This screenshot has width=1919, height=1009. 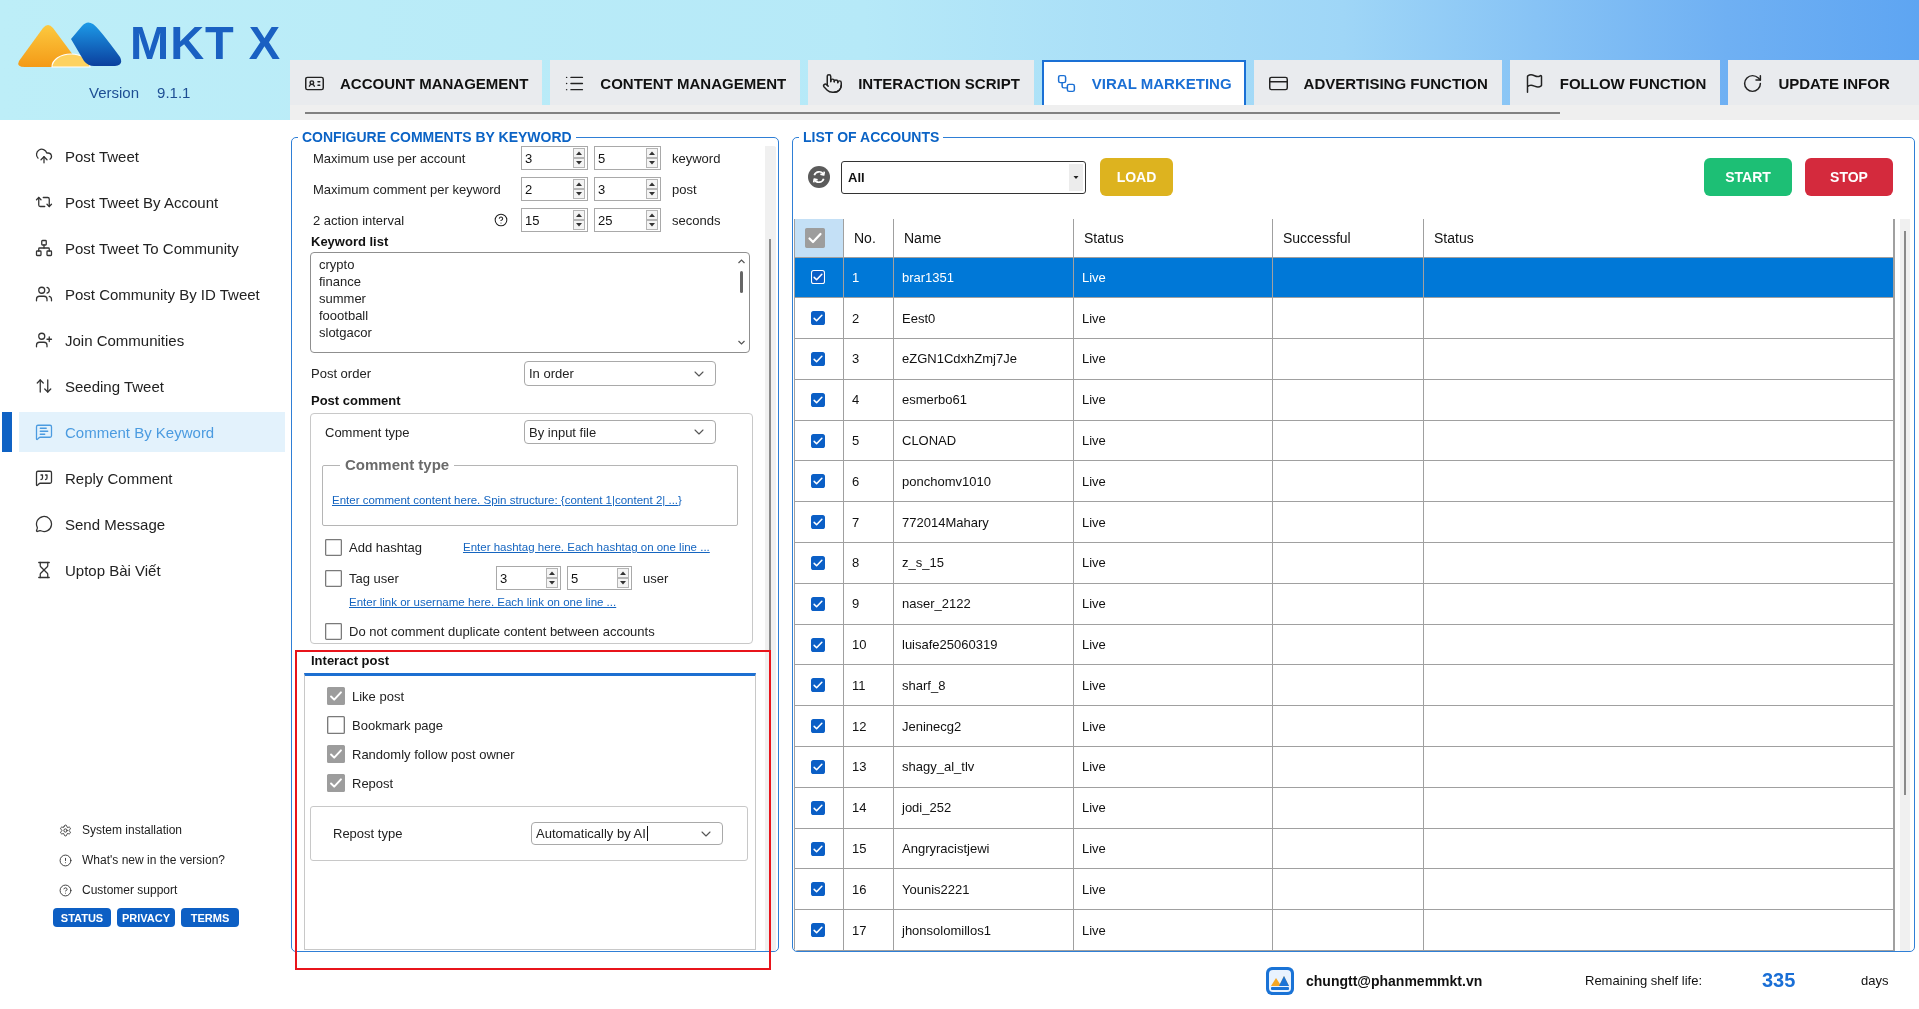 What do you see at coordinates (1143, 82) in the screenshot?
I see `nav-tab: VIRAL MARKETING` at bounding box center [1143, 82].